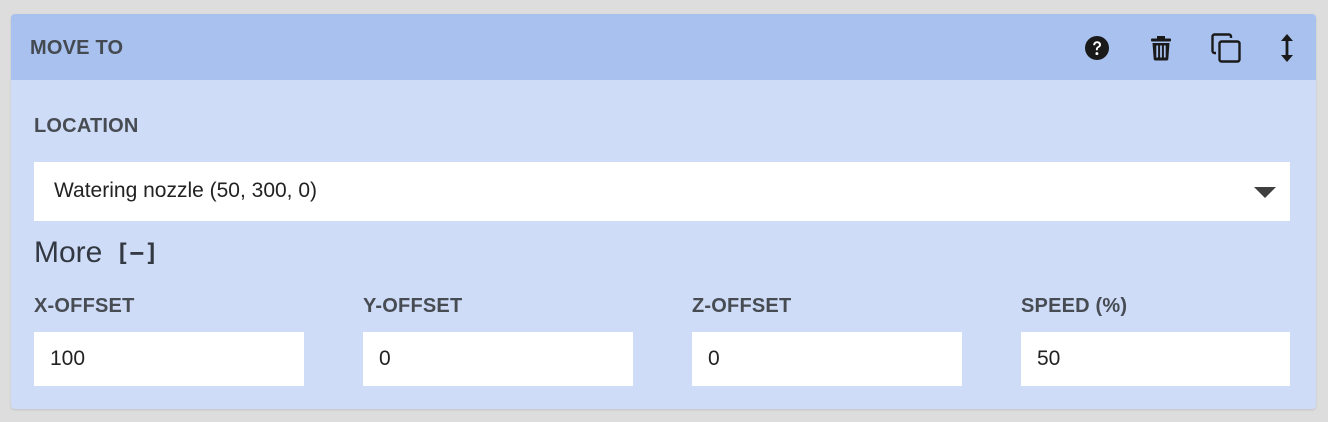 The image size is (1328, 422). I want to click on speed-label: SPEED (%), so click(1074, 306).